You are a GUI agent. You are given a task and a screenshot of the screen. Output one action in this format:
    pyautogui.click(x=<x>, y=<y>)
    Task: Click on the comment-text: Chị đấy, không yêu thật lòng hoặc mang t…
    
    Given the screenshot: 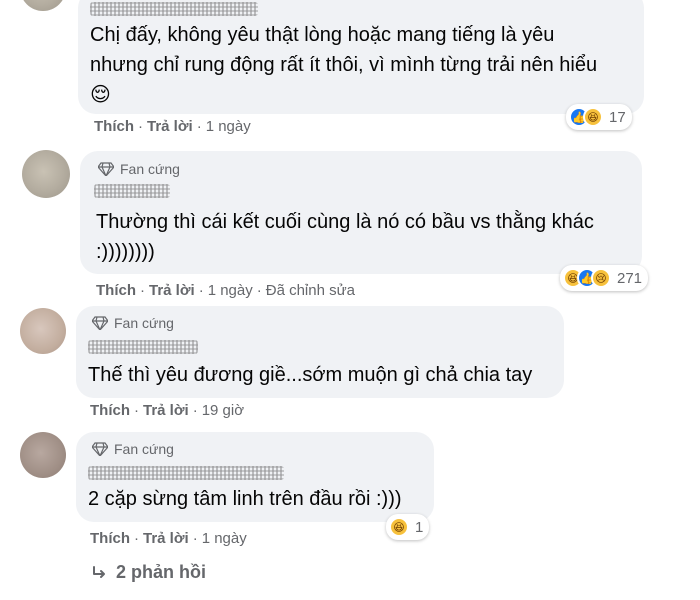 What is the action you would take?
    pyautogui.click(x=344, y=65)
    